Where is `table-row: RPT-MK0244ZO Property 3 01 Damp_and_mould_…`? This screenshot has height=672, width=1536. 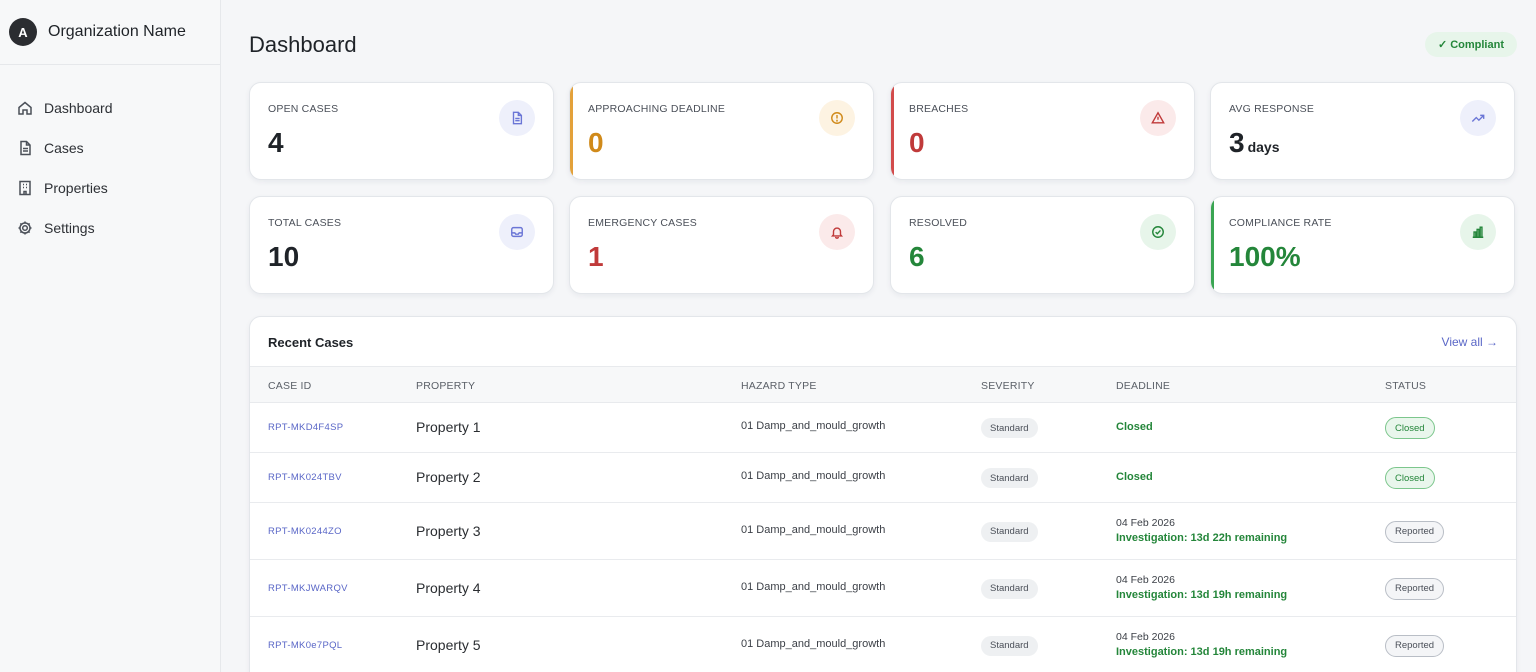
table-row: RPT-MK0244ZO Property 3 01 Damp_and_mould_… is located at coordinates (883, 531).